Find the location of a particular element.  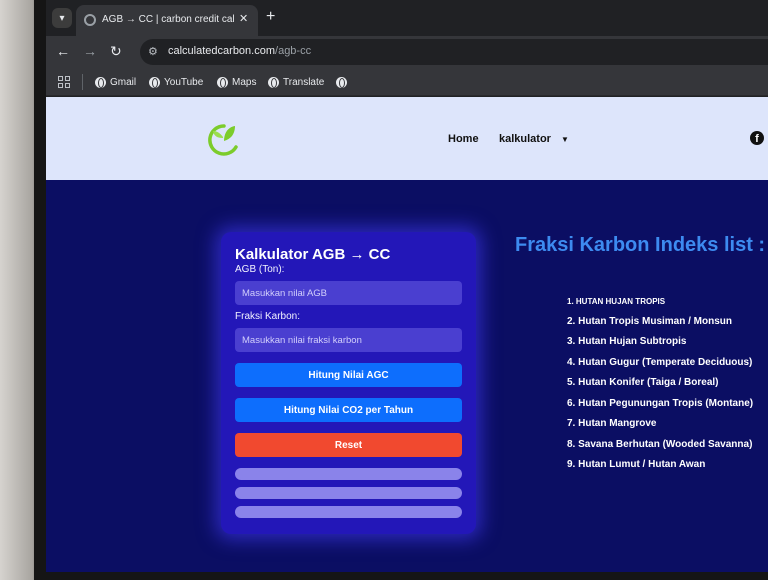

bookmarks-divider is located at coordinates (82, 82).